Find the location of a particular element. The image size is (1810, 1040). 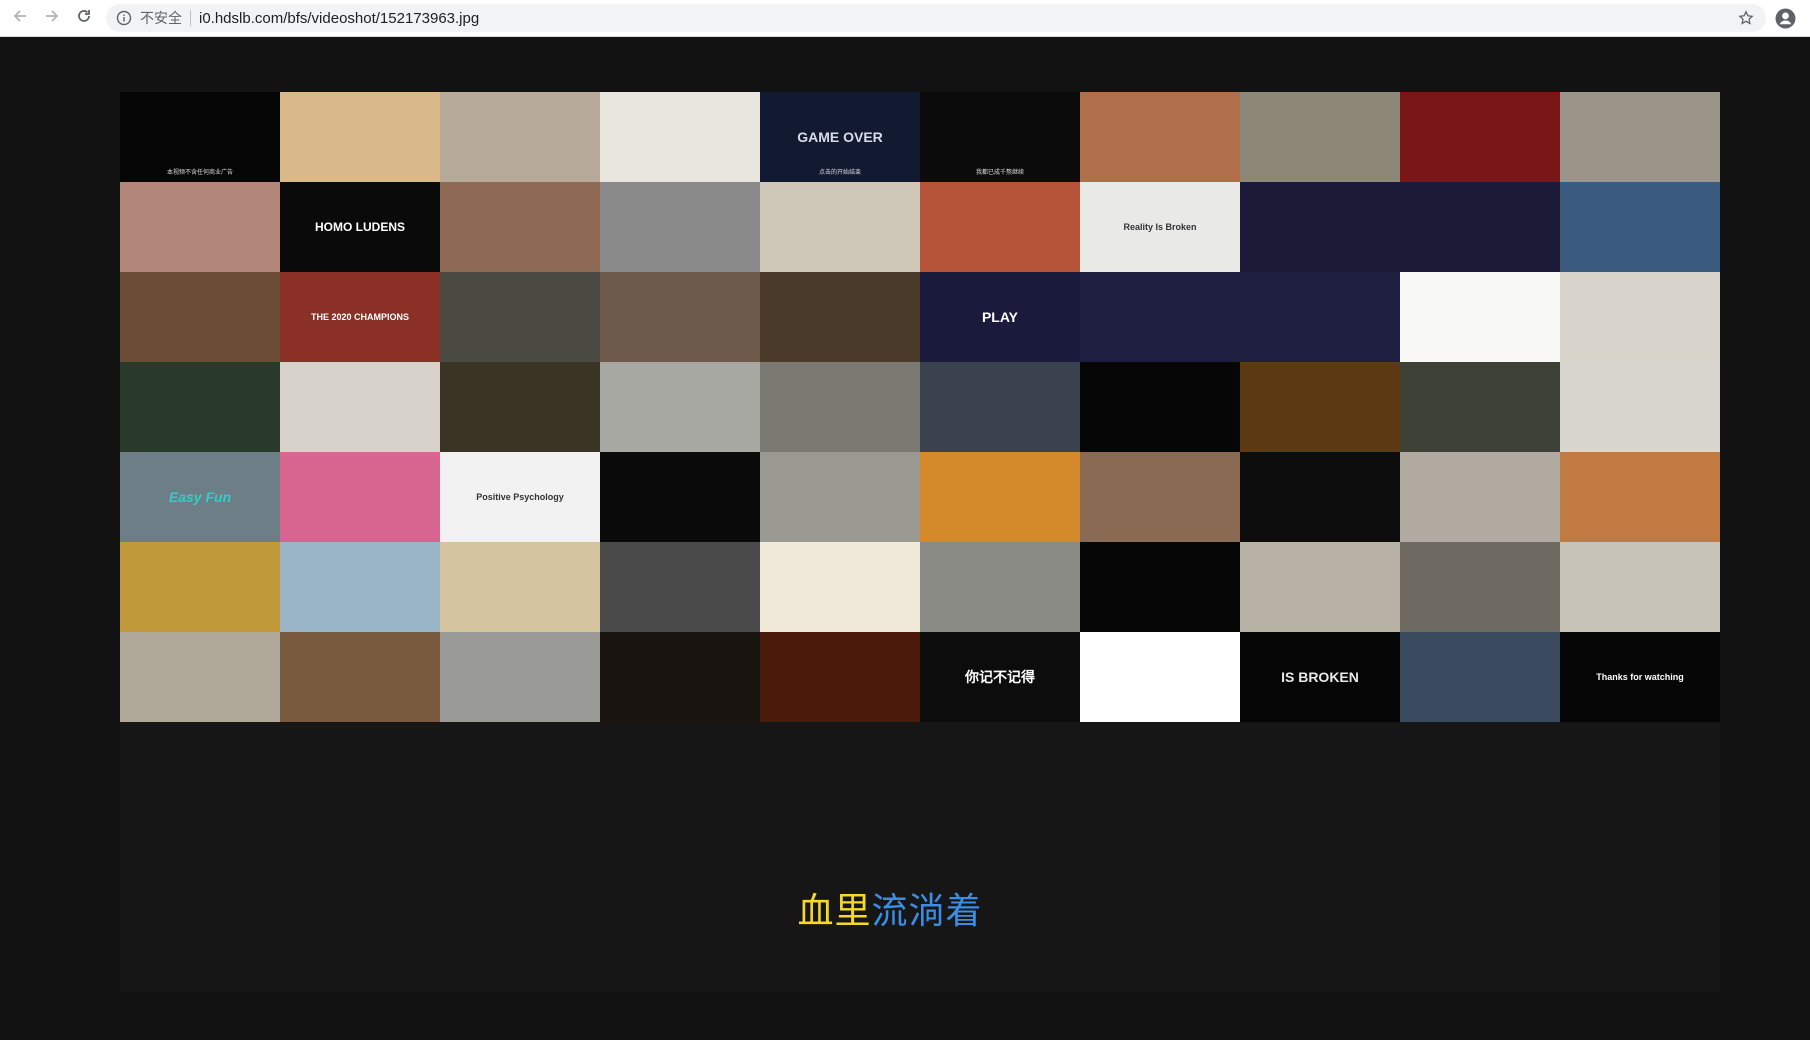

forward-button is located at coordinates (52, 18).